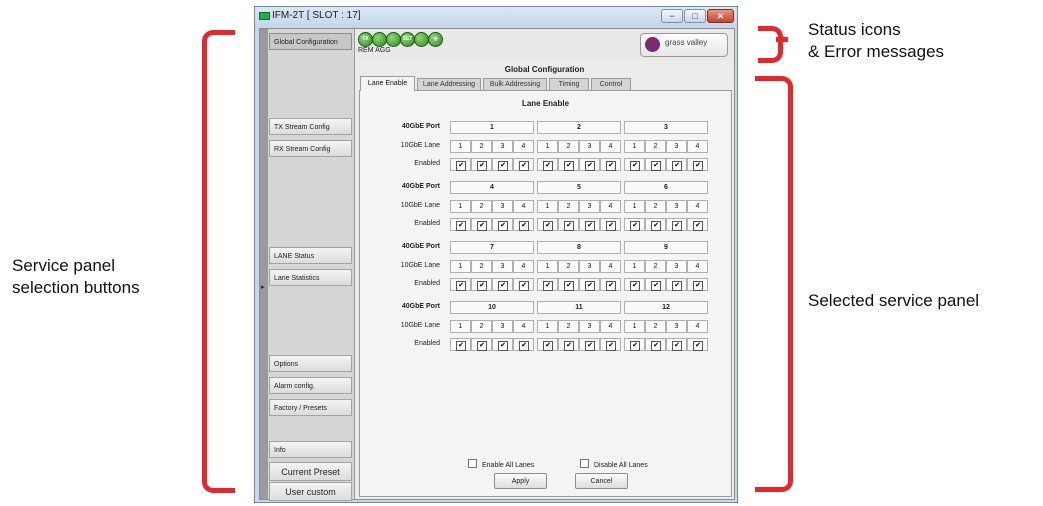  What do you see at coordinates (407, 39) in the screenshot?
I see `status-set-icon: SET` at bounding box center [407, 39].